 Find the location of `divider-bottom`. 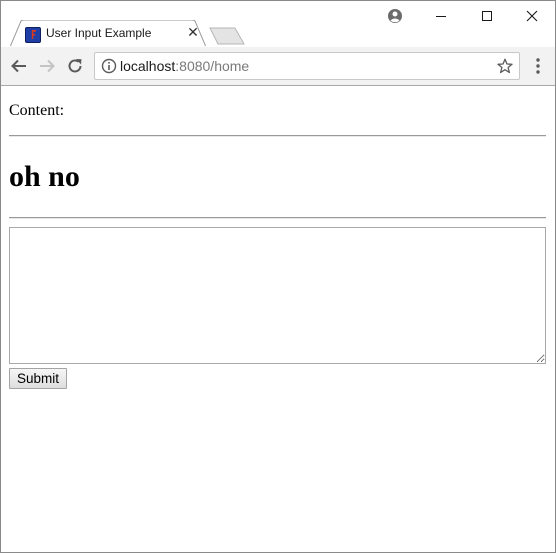

divider-bottom is located at coordinates (277, 218).